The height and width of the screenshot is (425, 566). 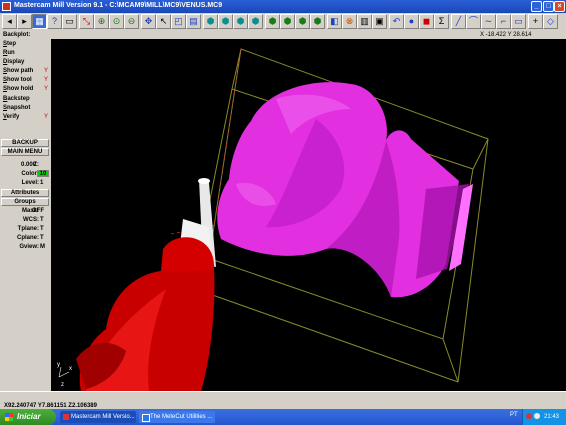 I want to click on spline-icon: ∼, so click(x=488, y=21).